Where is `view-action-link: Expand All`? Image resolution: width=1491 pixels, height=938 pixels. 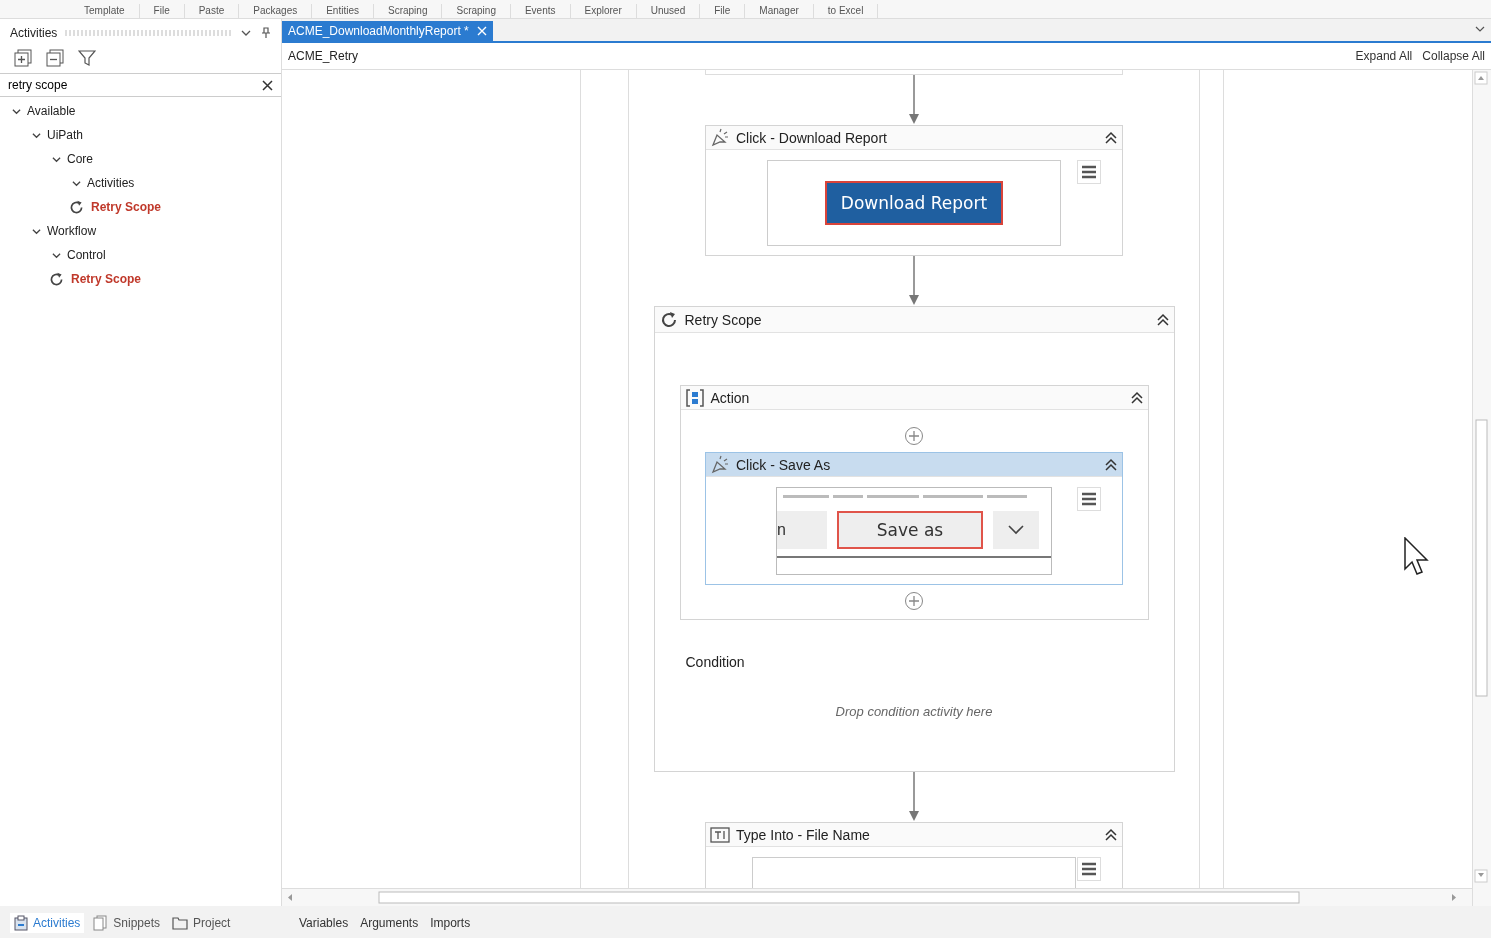
view-action-link: Expand All is located at coordinates (1384, 56).